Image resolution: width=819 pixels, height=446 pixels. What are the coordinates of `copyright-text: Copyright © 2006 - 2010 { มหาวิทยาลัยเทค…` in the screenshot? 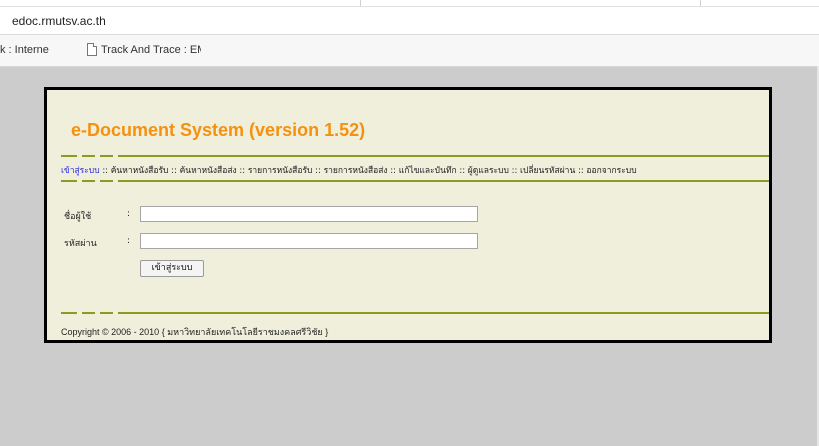 It's located at (195, 332).